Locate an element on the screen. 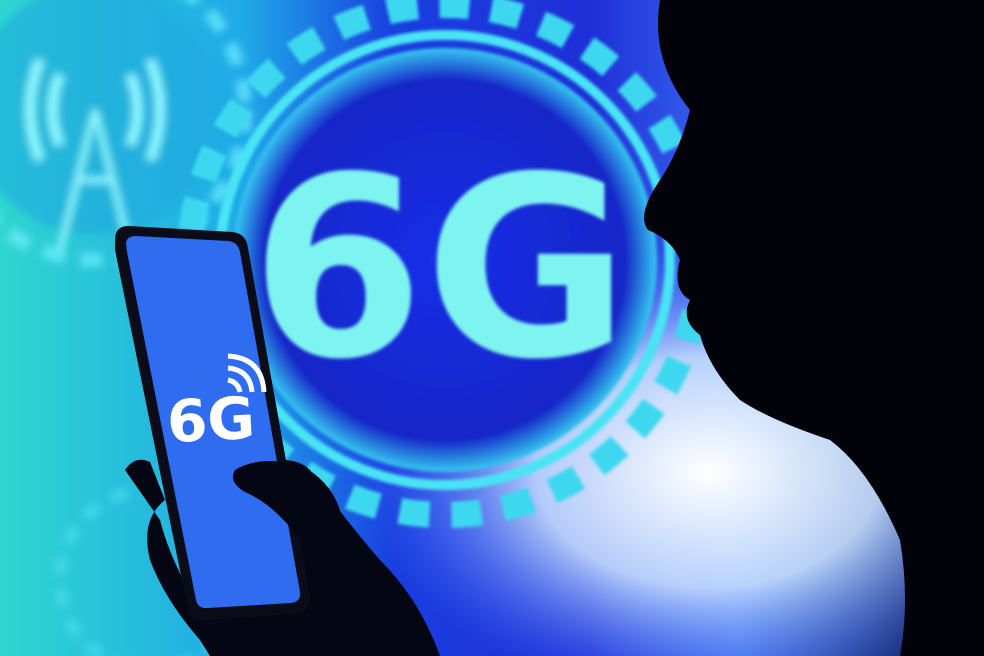 The height and width of the screenshot is (656, 984). phone-6g-label: 6G is located at coordinates (210, 420).